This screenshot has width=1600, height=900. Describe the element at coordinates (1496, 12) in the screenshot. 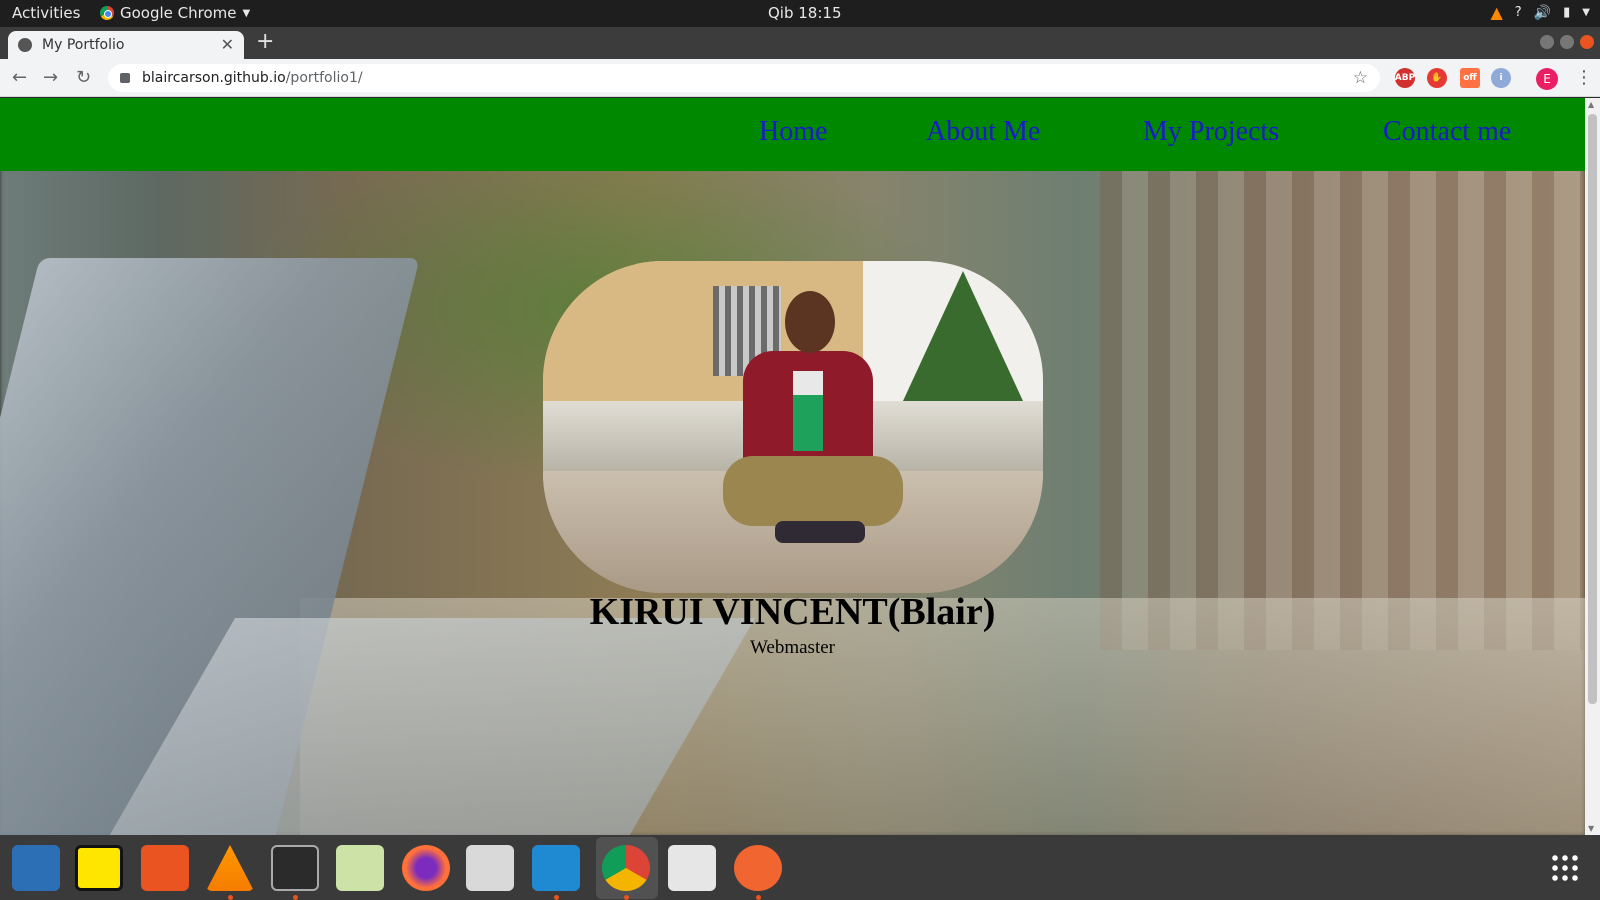

I see `vlc-tray-icon: ▲` at that location.